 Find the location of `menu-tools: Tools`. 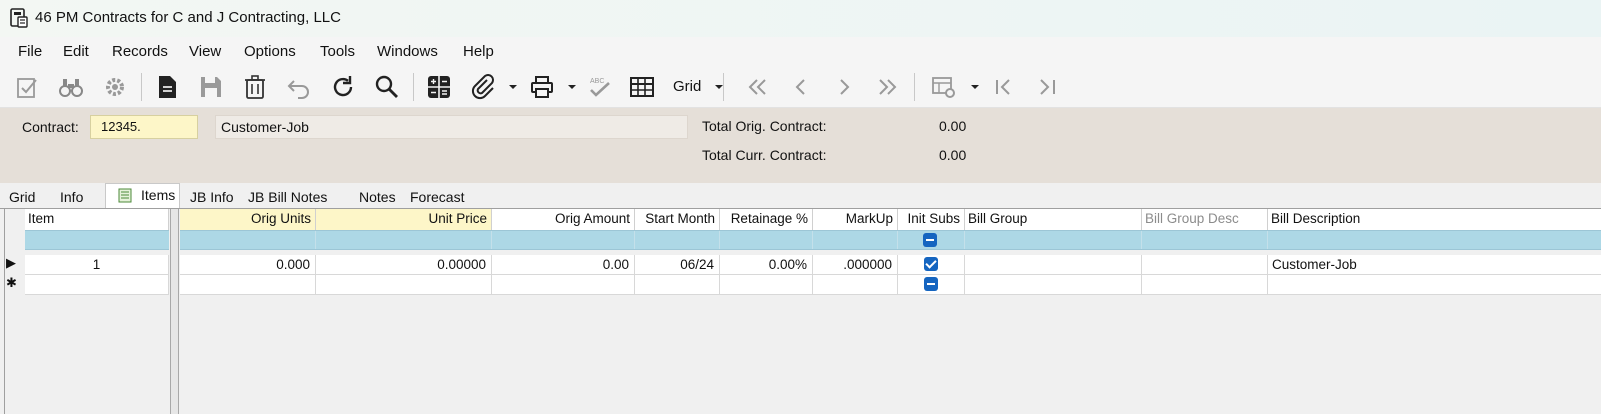

menu-tools: Tools is located at coordinates (337, 51).